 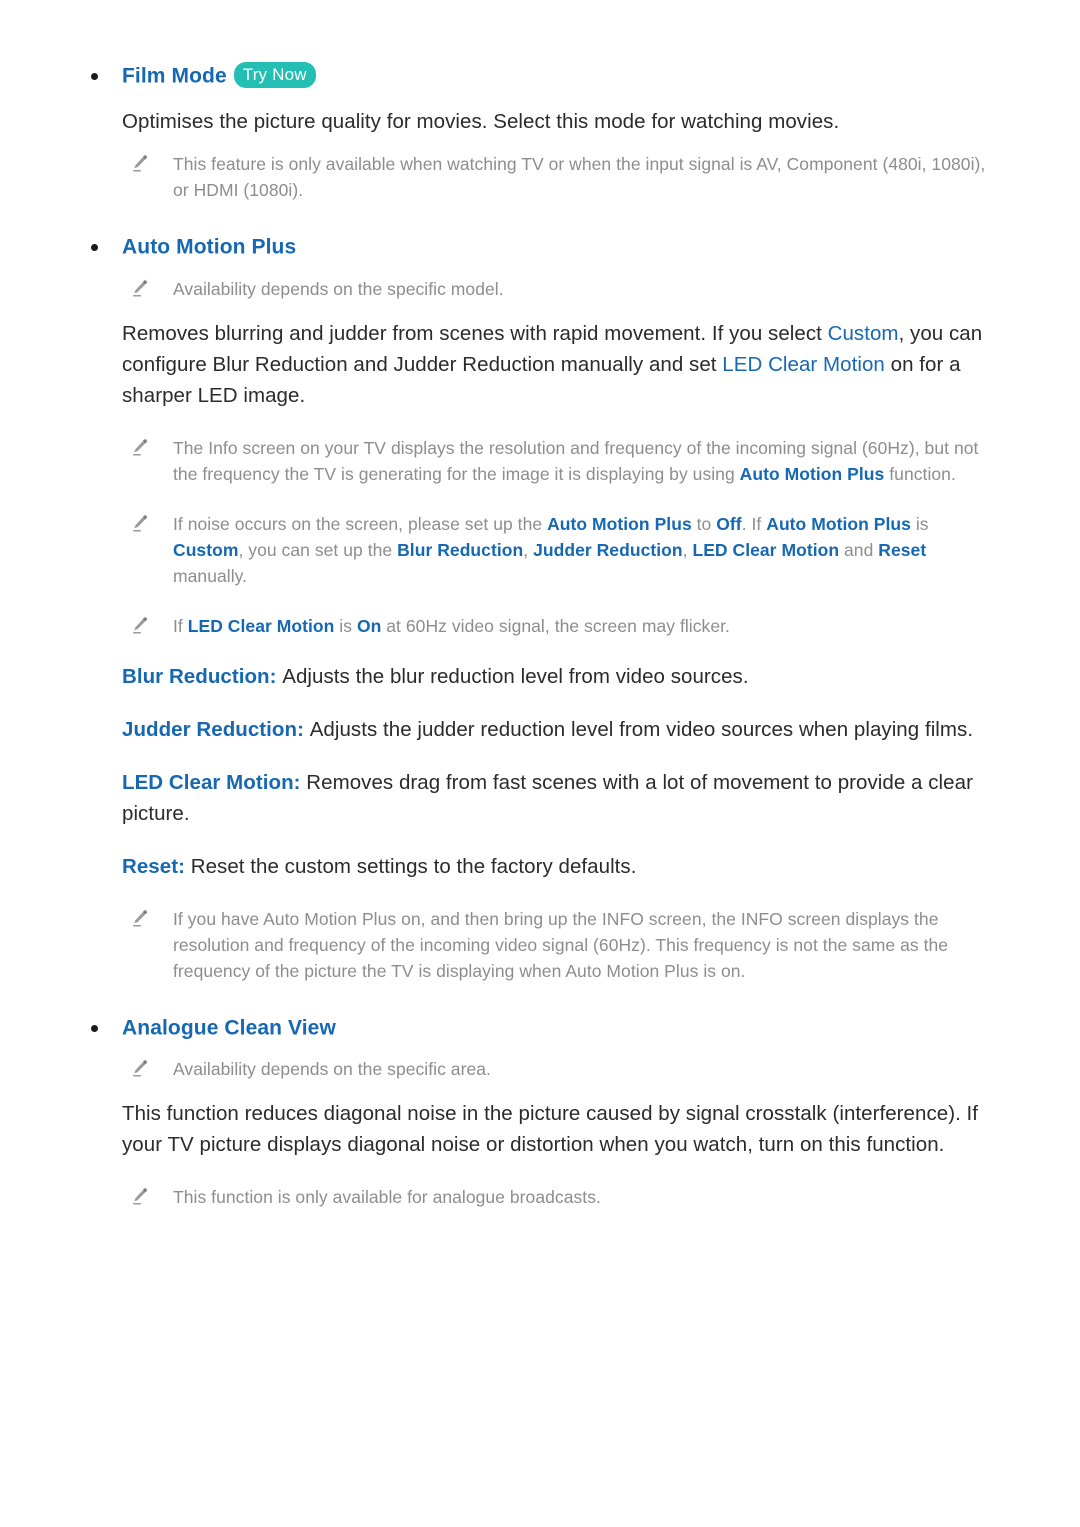 I want to click on term-reset: Reset, so click(x=902, y=549).